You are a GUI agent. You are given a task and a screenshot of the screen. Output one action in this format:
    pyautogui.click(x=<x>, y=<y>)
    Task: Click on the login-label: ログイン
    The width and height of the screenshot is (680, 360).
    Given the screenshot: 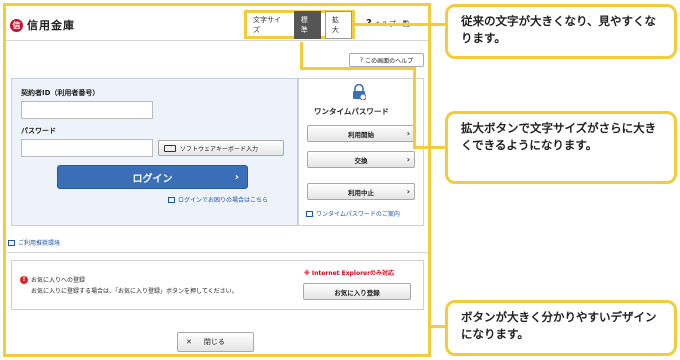 What is the action you would take?
    pyautogui.click(x=152, y=179)
    